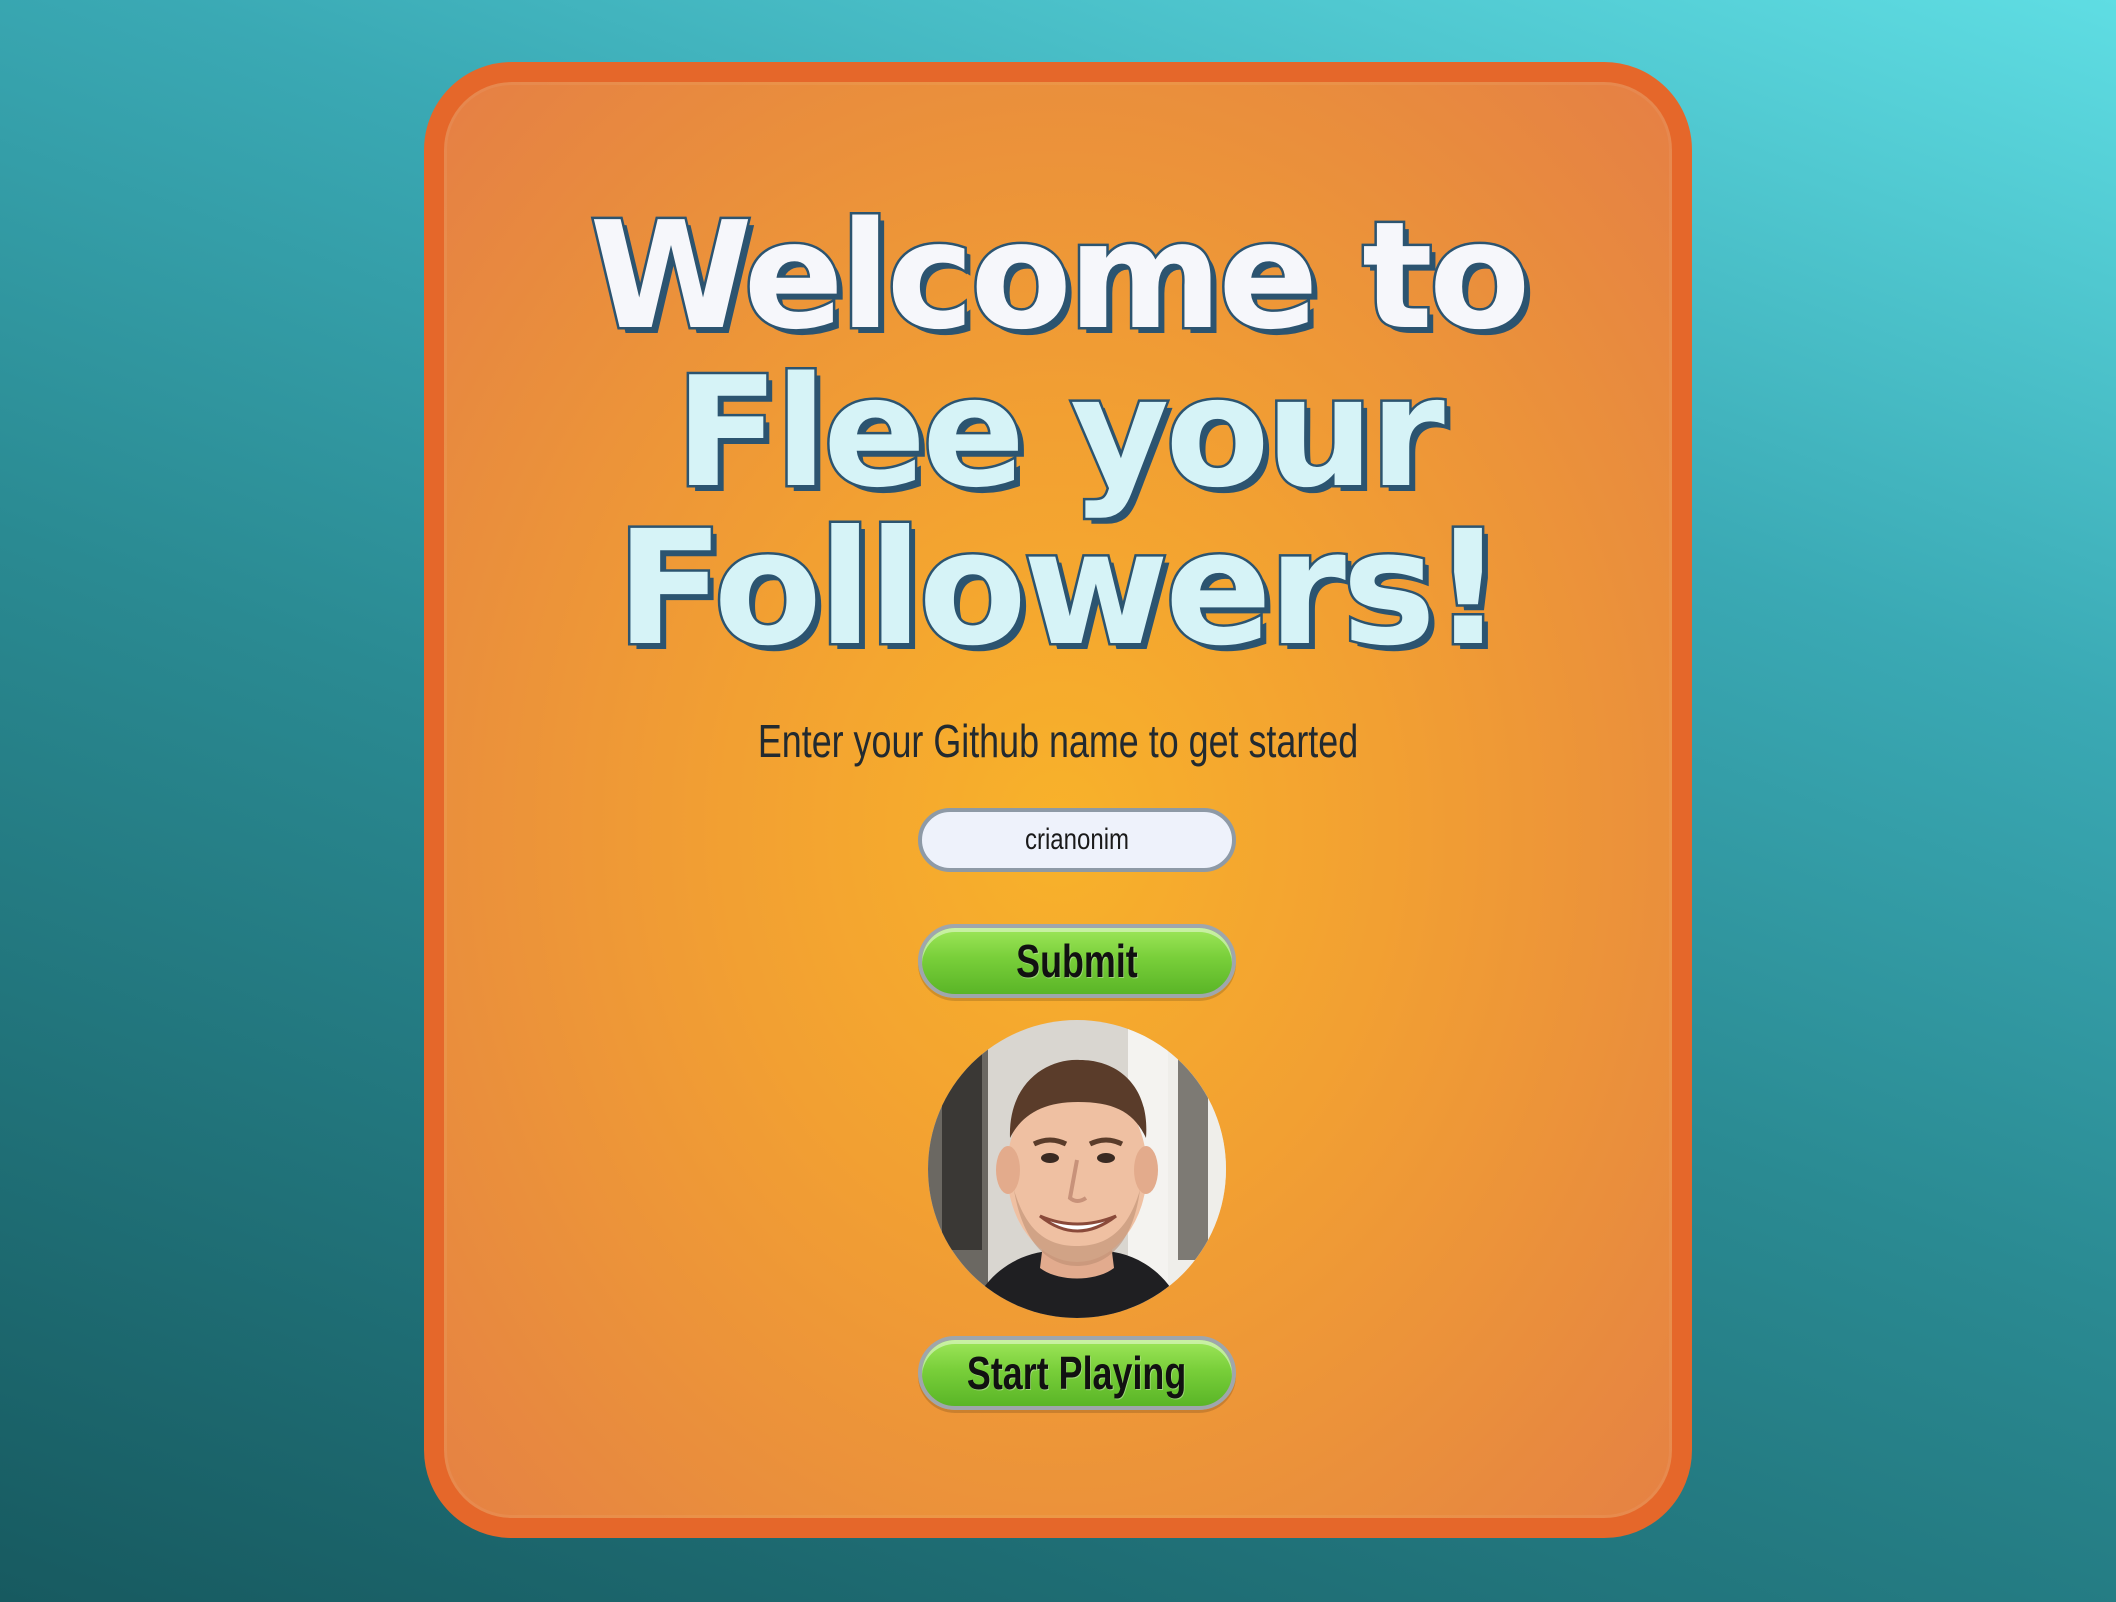 This screenshot has width=2116, height=1602. I want to click on github-username-field, so click(1077, 840).